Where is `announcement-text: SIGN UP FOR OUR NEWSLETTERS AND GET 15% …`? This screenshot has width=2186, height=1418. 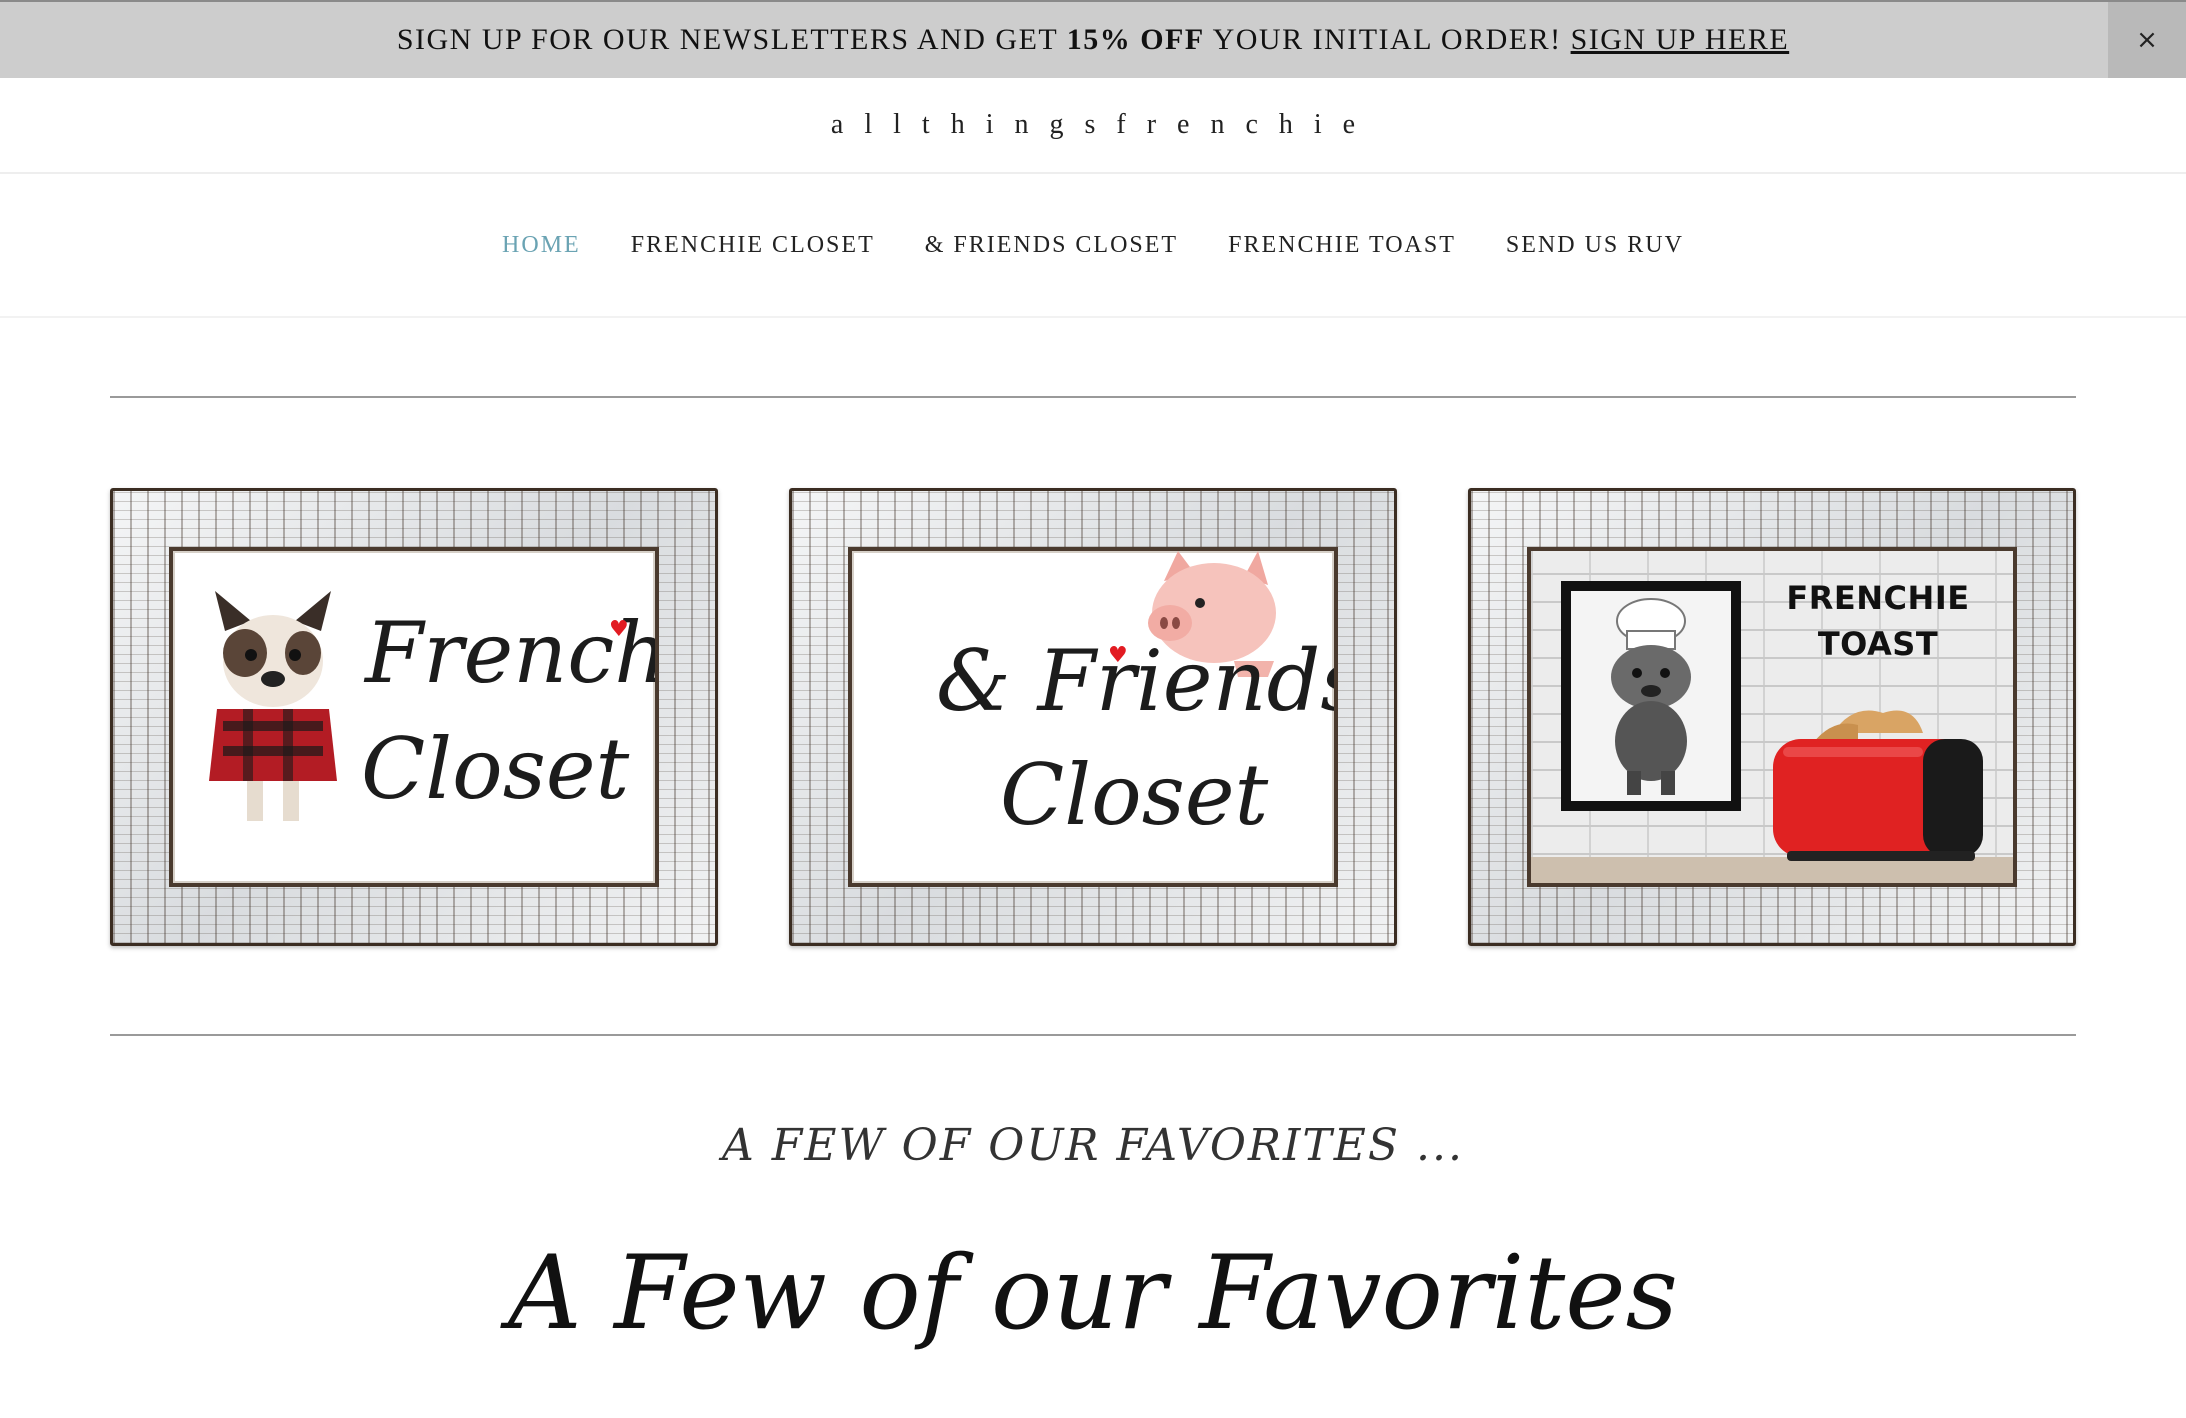
announcement-text: SIGN UP FOR OUR NEWSLETTERS AND GET 15% … is located at coordinates (1093, 40).